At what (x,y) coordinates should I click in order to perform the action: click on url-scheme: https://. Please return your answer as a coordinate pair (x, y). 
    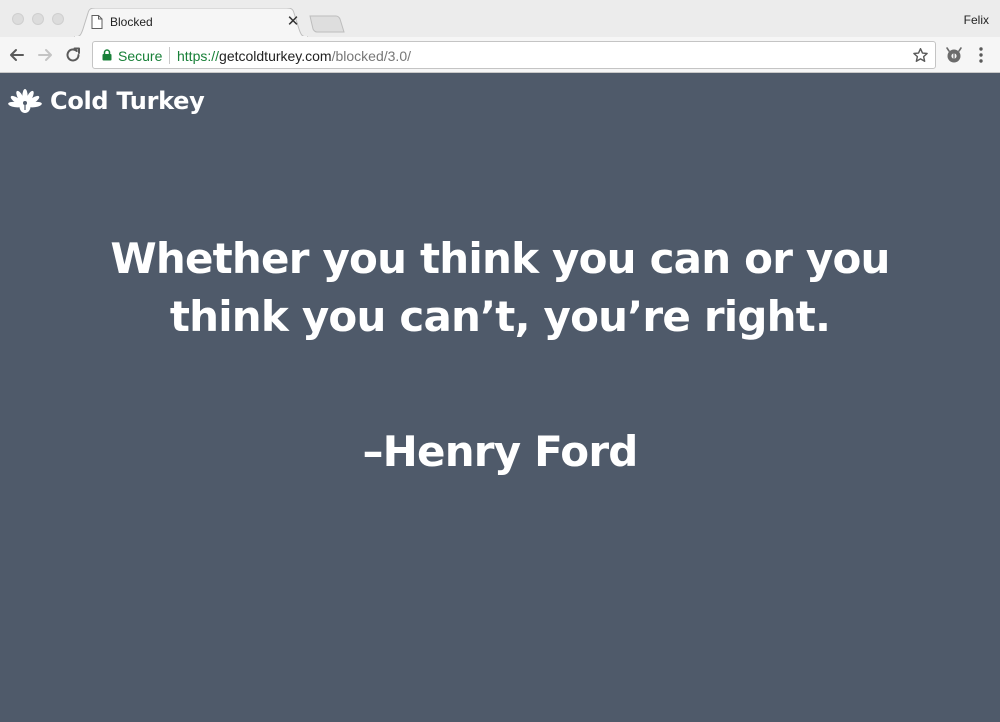
    Looking at the image, I should click on (198, 56).